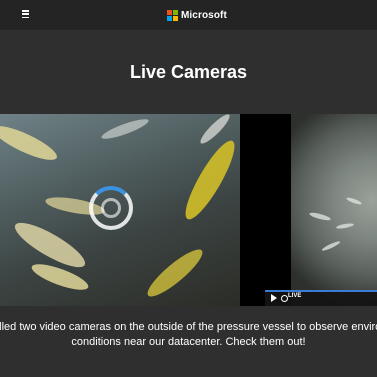 The image size is (377, 377). I want to click on loading-spinner-icon, so click(111, 208).